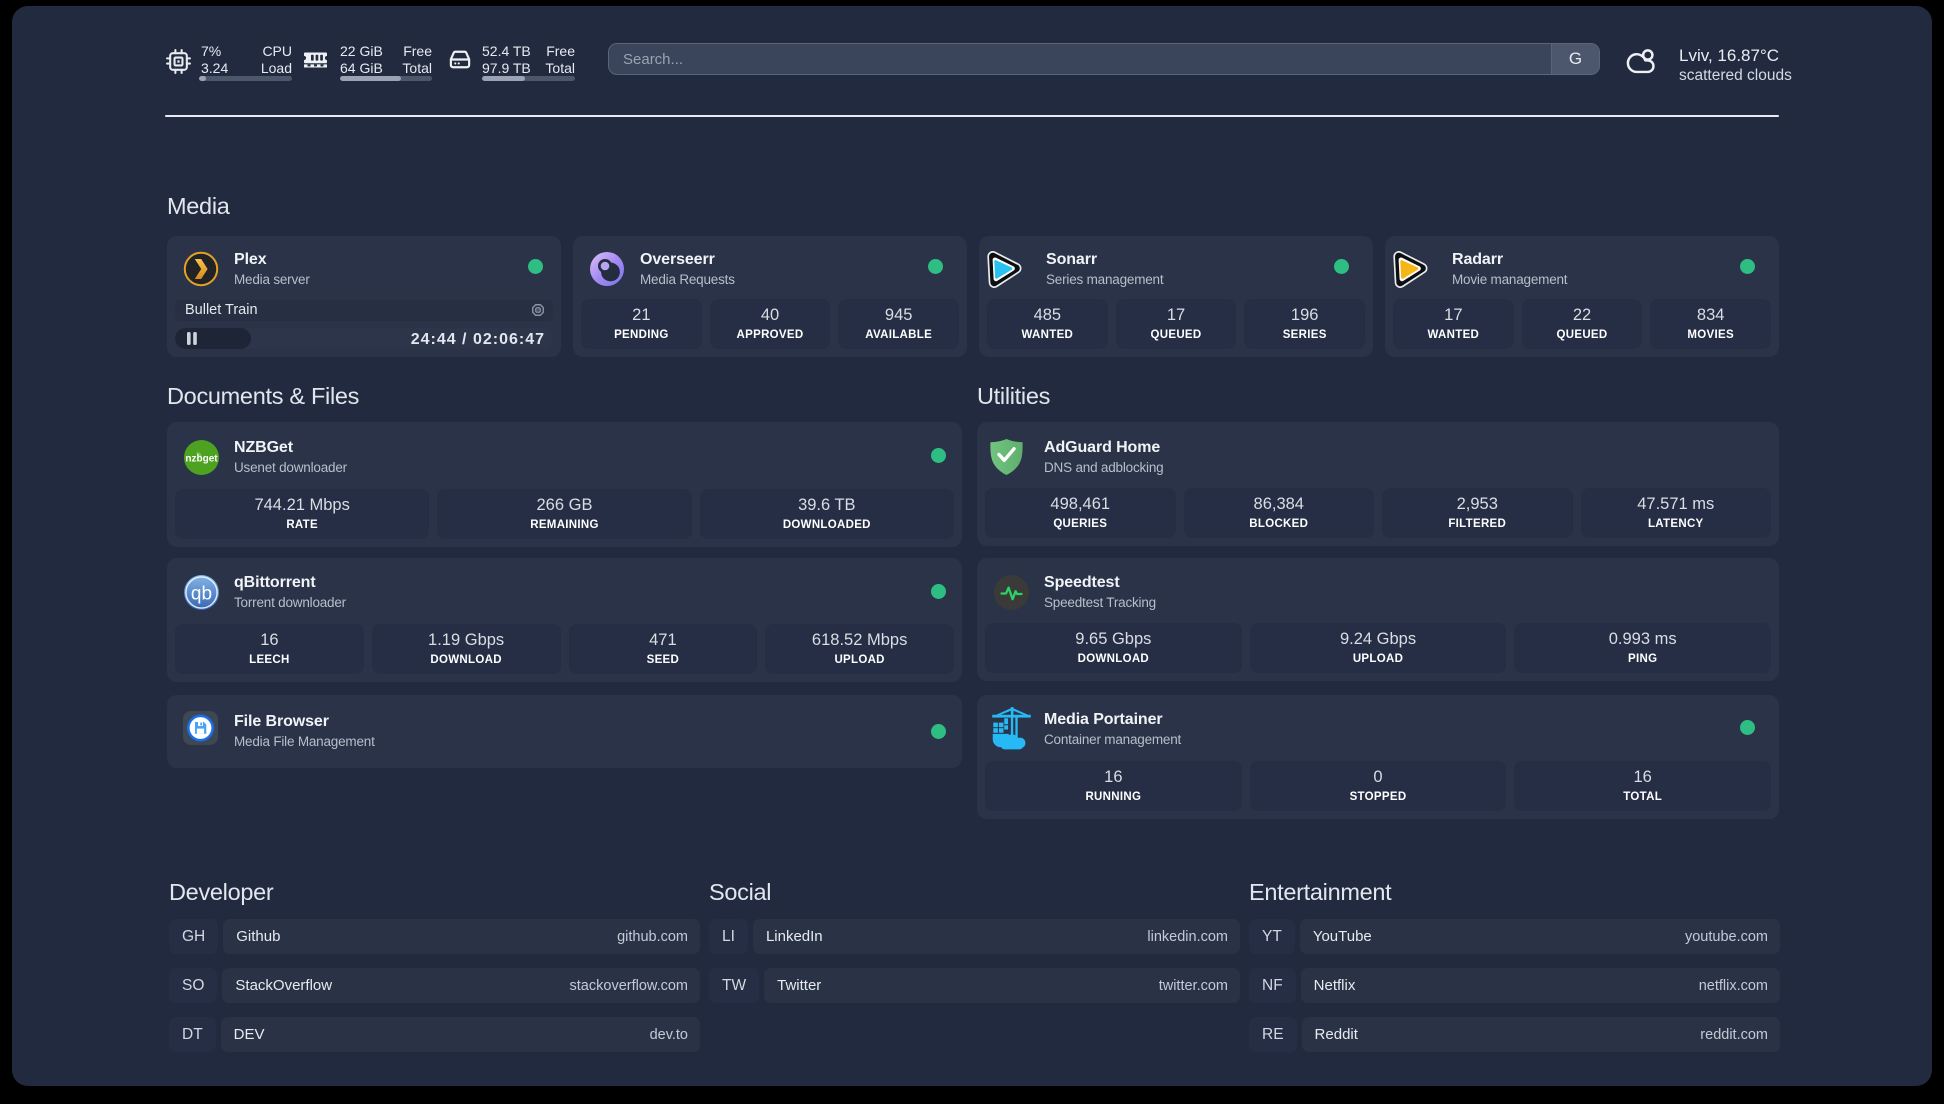 This screenshot has width=1944, height=1104. What do you see at coordinates (201, 594) in the screenshot?
I see `svg-text: qb` at bounding box center [201, 594].